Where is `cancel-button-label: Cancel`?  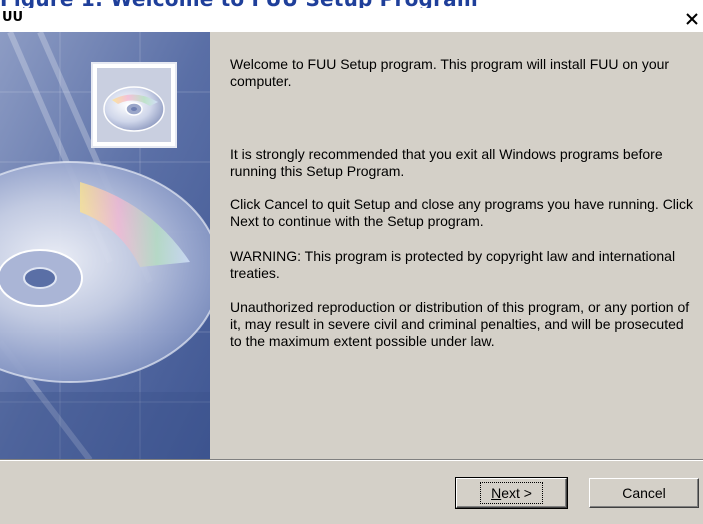
cancel-button-label: Cancel is located at coordinates (644, 493).